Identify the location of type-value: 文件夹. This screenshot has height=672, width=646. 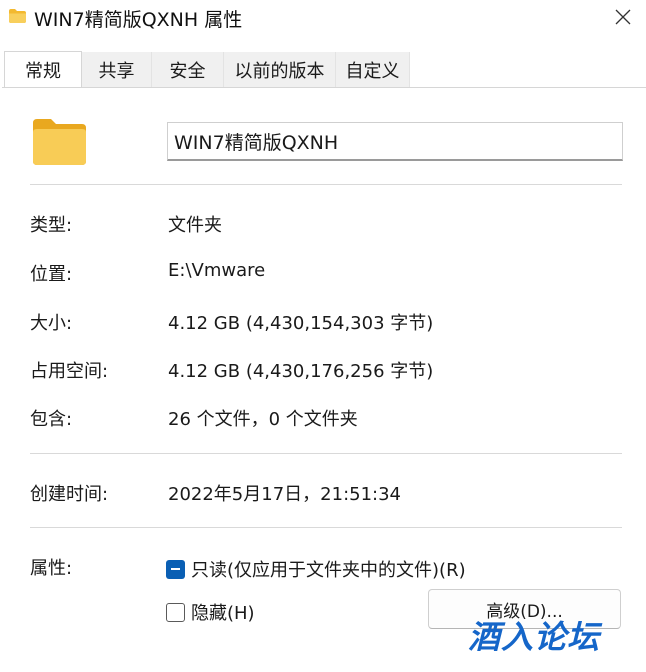
(195, 225).